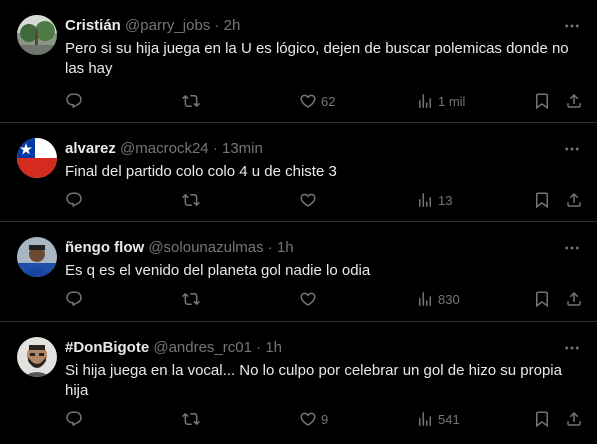 Image resolution: width=597 pixels, height=444 pixels. I want to click on like-count: 9, so click(325, 419).